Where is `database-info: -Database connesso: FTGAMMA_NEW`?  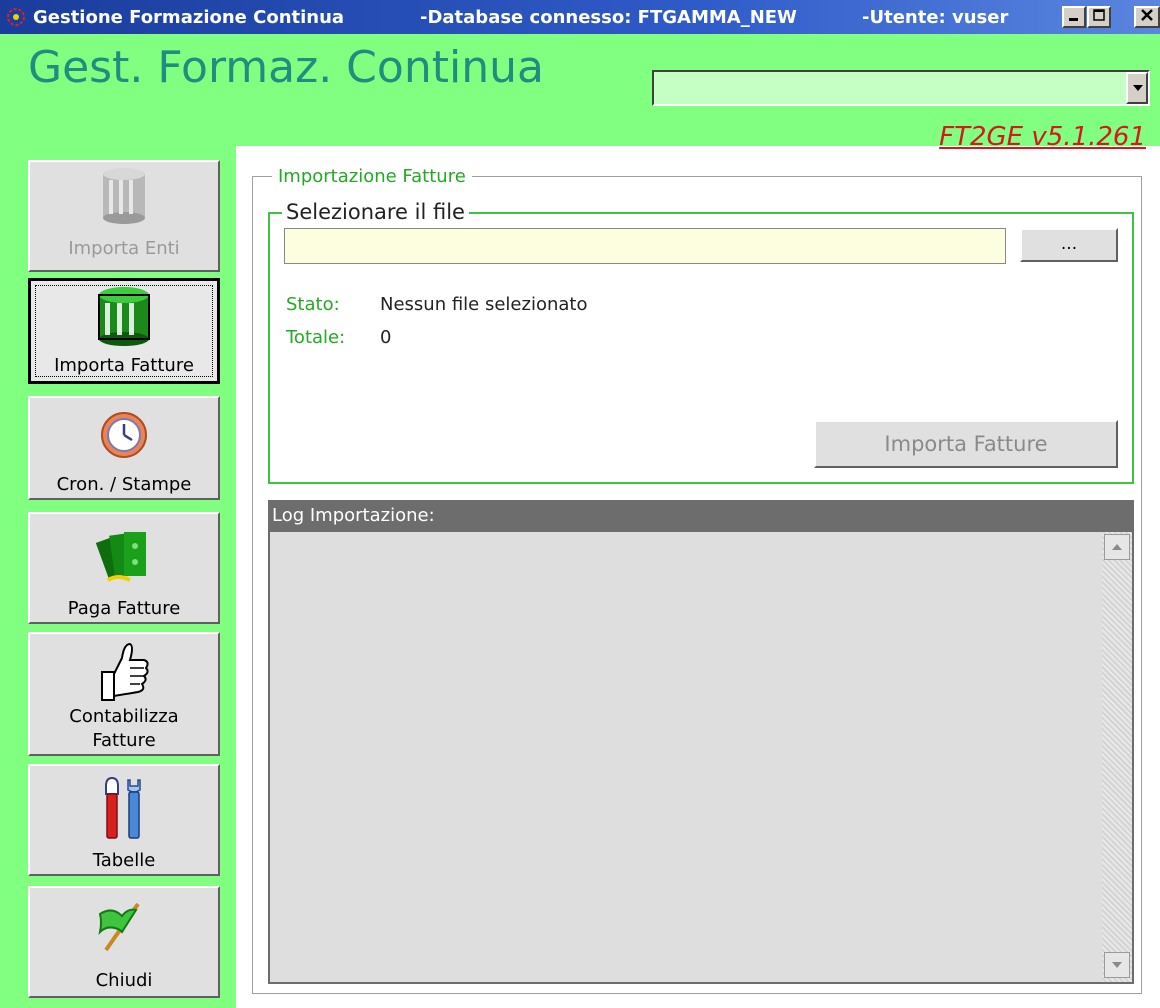
database-info: -Database connesso: FTGAMMA_NEW is located at coordinates (608, 17).